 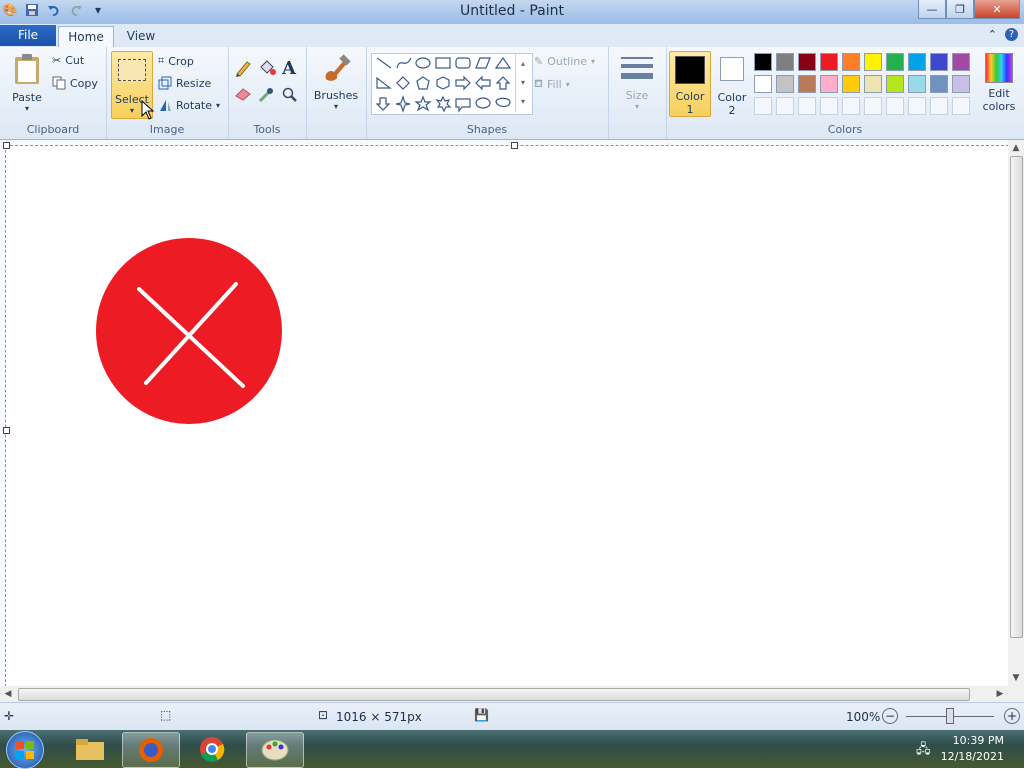 I want to click on rotate-button: Rotate ▾, so click(x=189, y=105).